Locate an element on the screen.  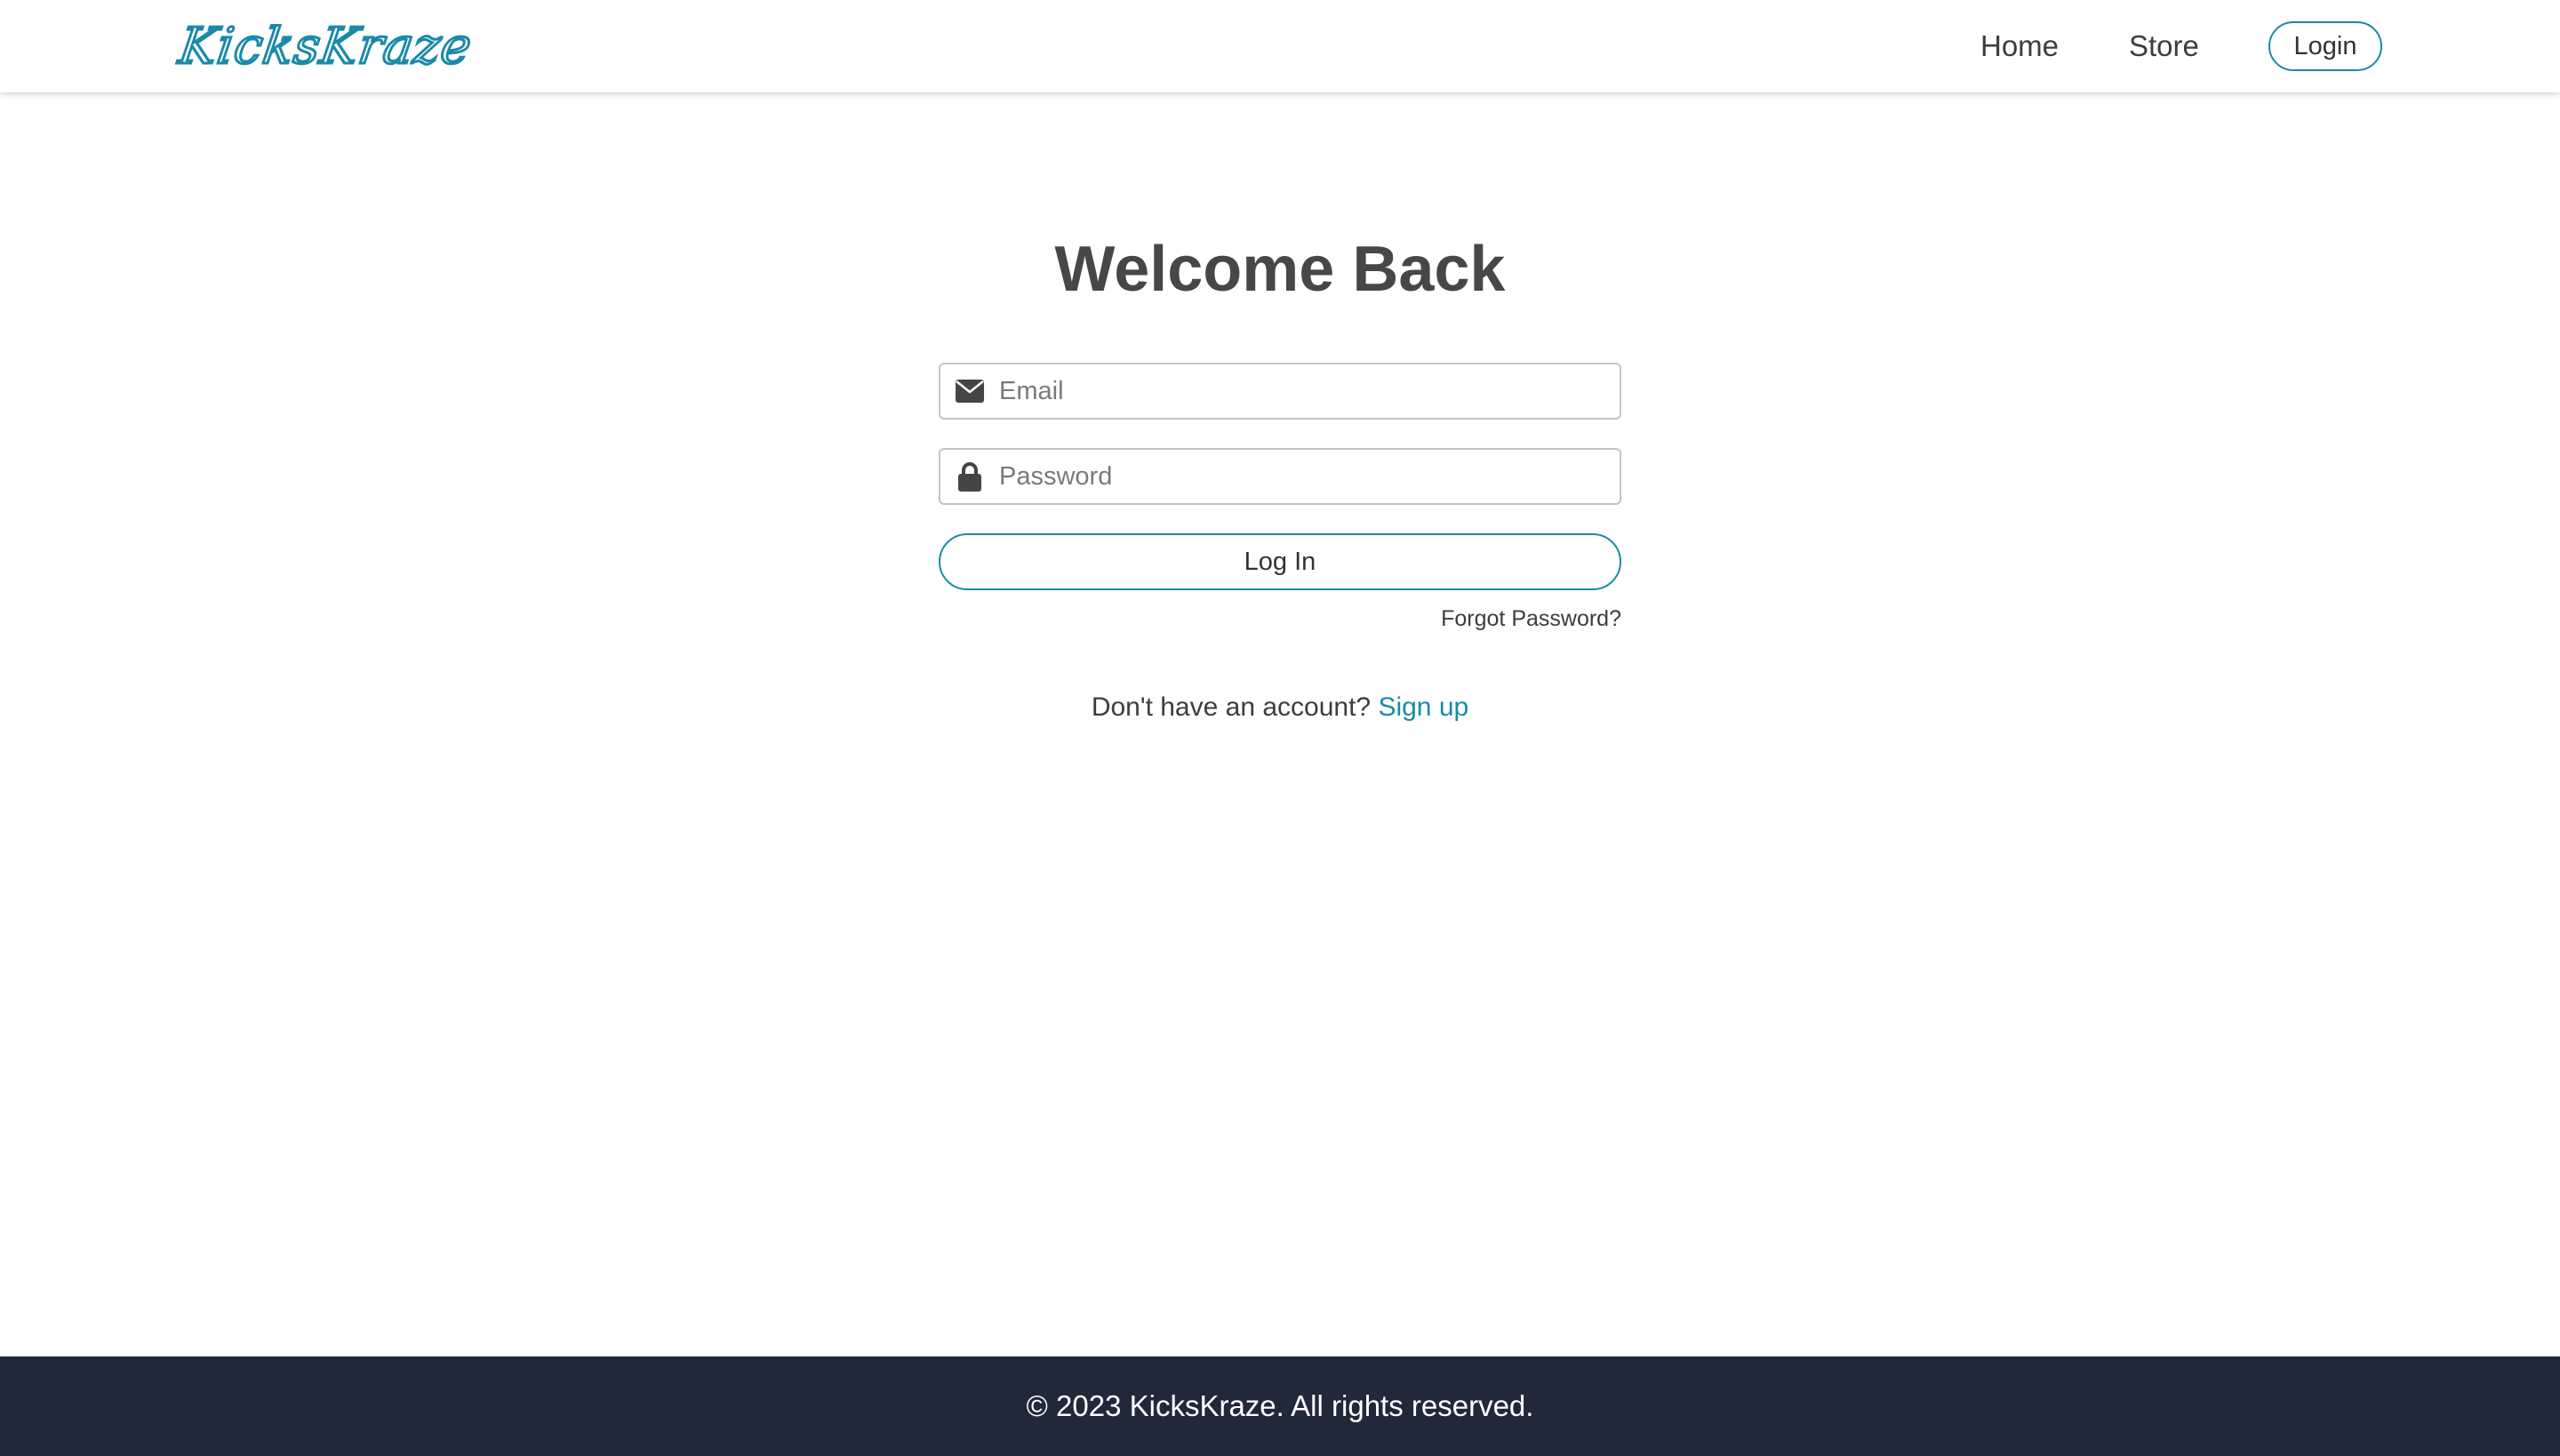
envelope-icon is located at coordinates (970, 391).